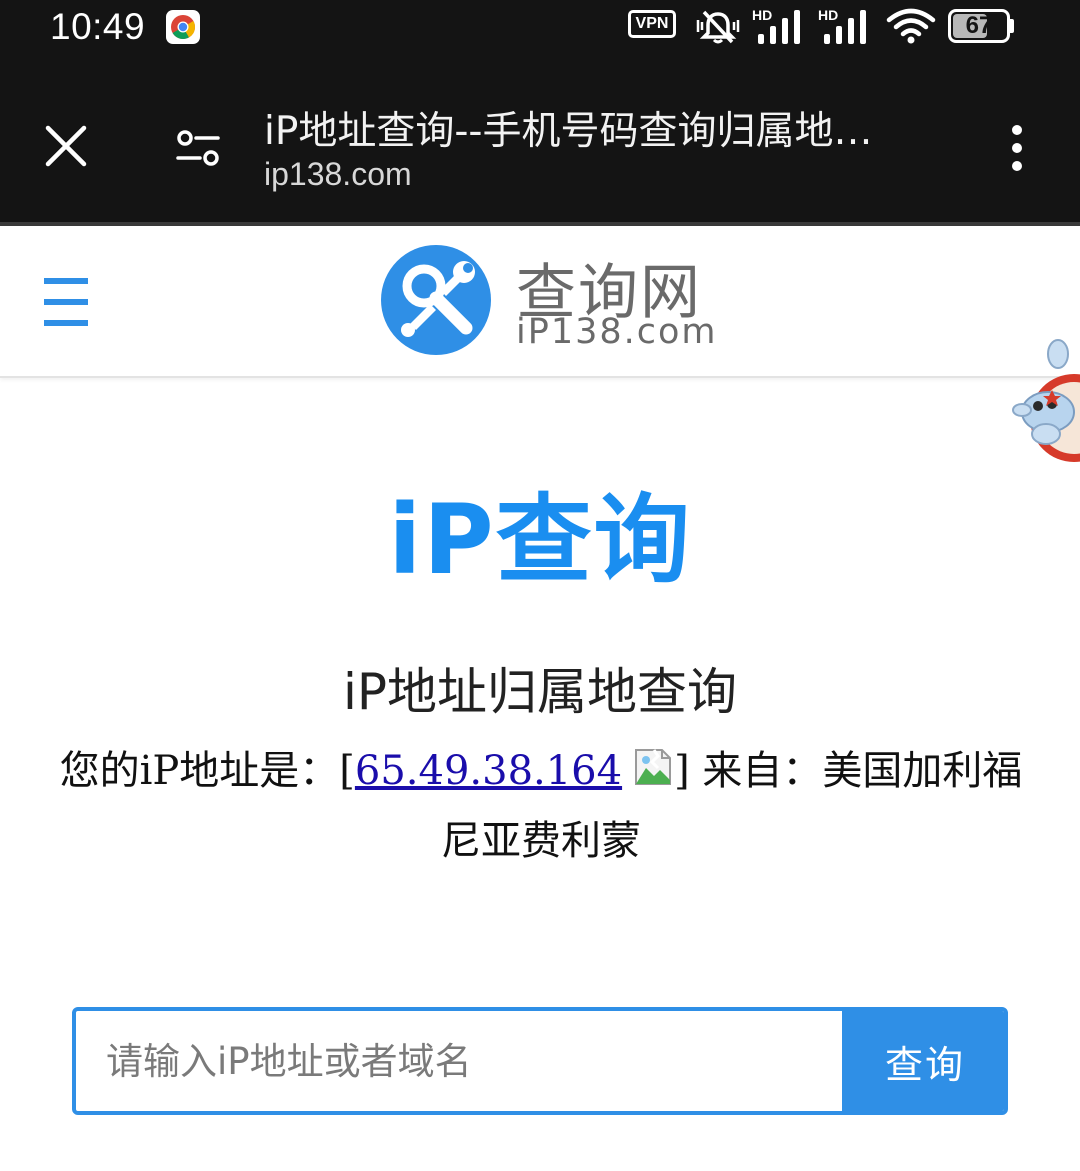  Describe the element at coordinates (198, 148) in the screenshot. I see `site-settings-icon` at that location.